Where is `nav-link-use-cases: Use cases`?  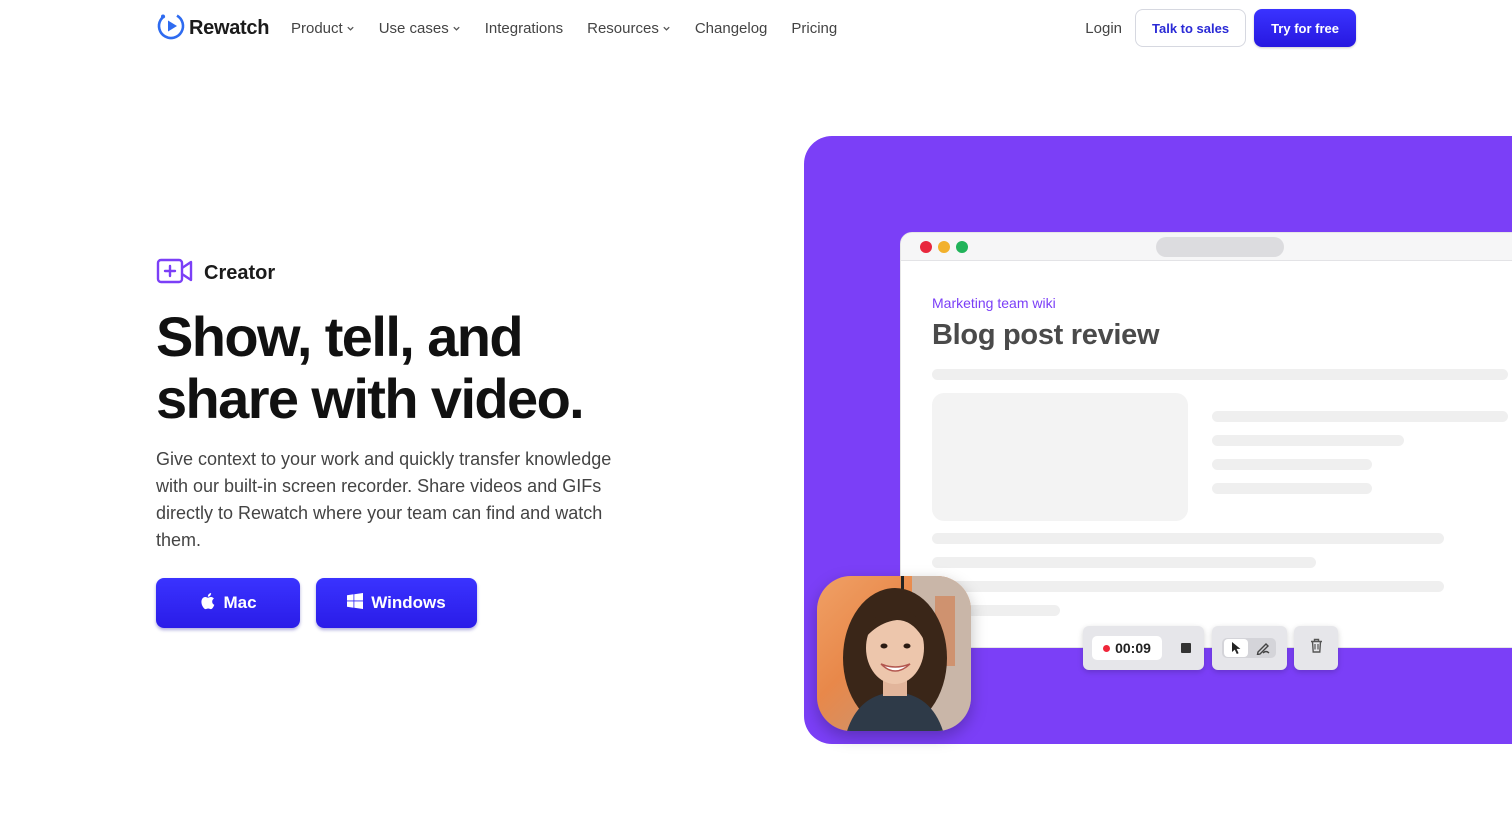
nav-link-use-cases: Use cases is located at coordinates (420, 28).